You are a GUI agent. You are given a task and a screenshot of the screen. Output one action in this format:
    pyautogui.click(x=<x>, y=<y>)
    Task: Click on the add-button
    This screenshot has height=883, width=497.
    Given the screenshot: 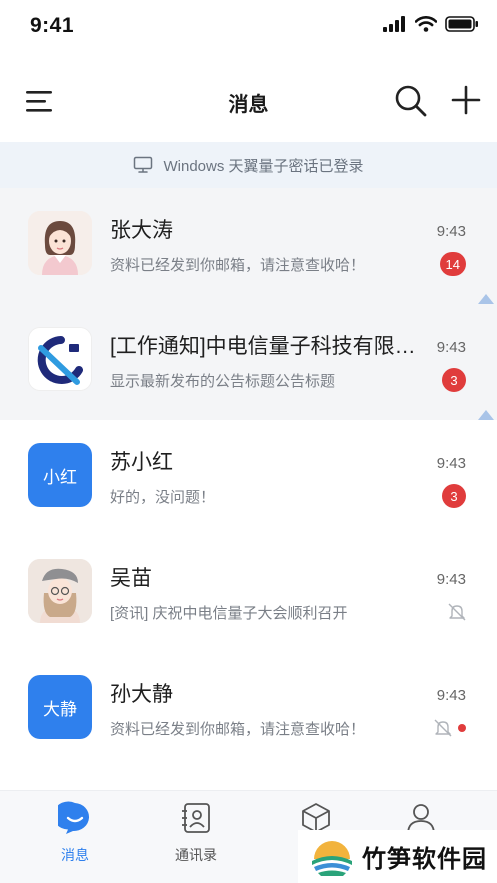 What is the action you would take?
    pyautogui.click(x=466, y=100)
    